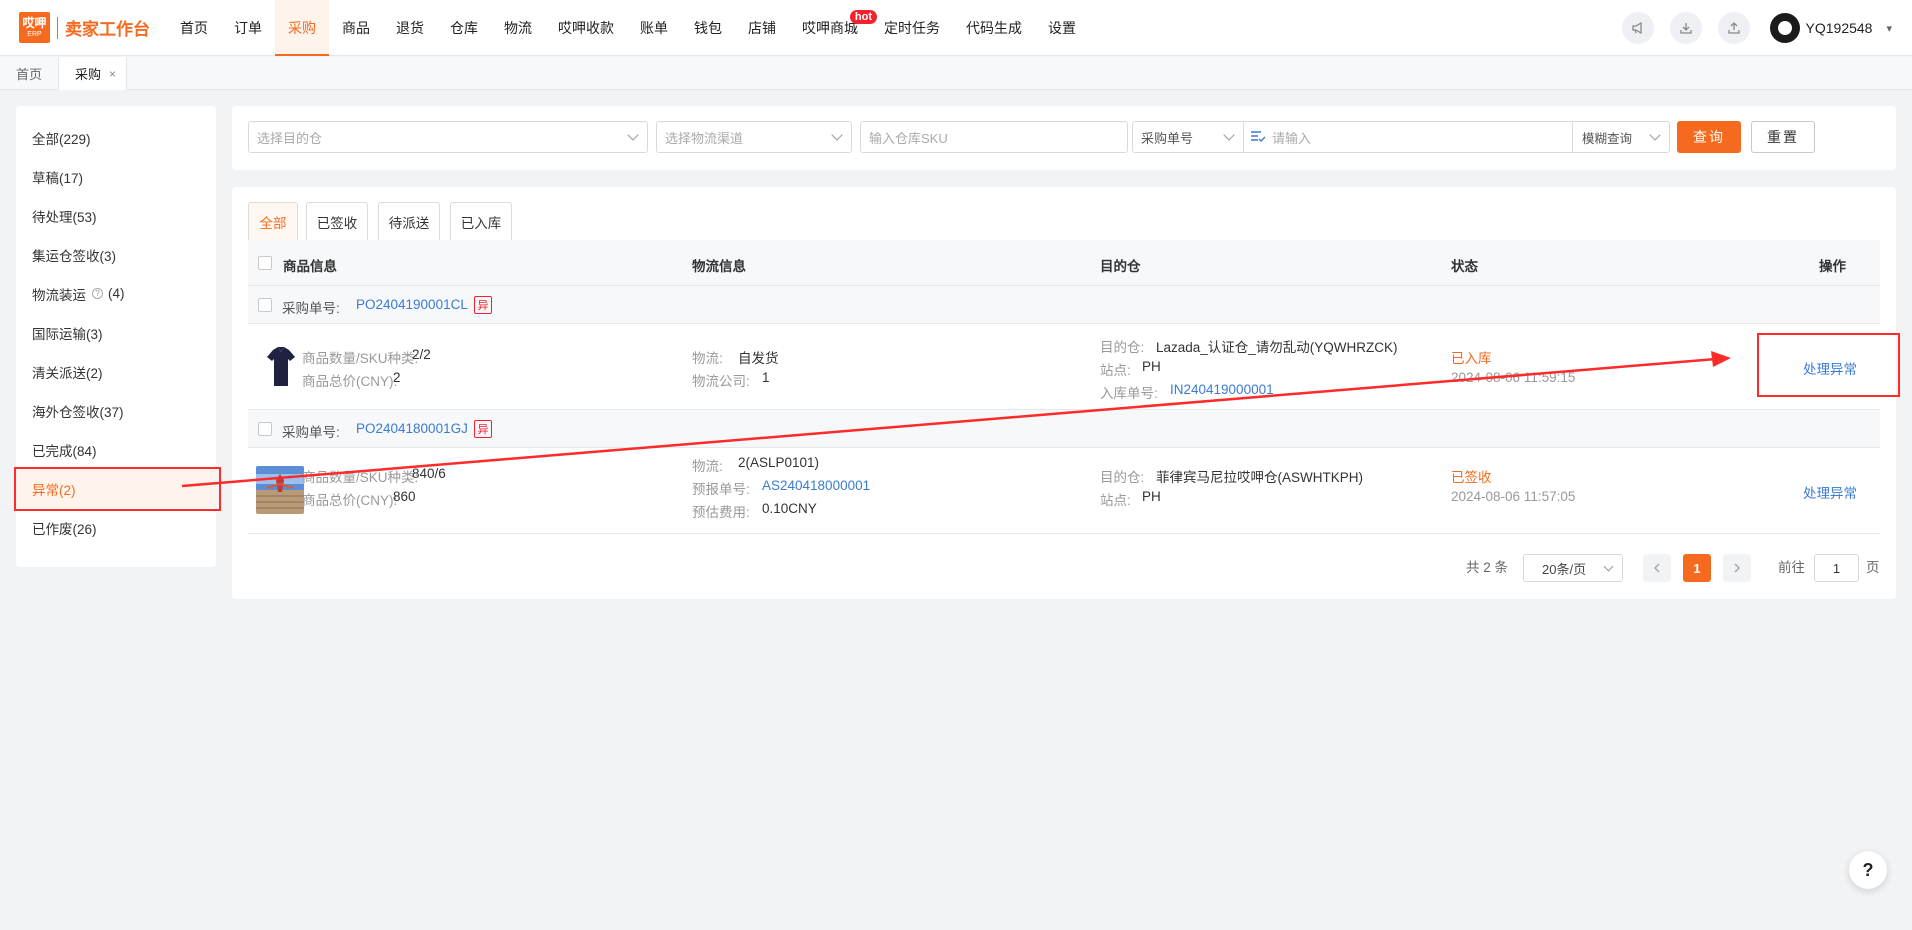 This screenshot has width=1912, height=930. I want to click on dest-value: 菲律宾马尼拉哎呷仓(ASWHTKPH), so click(1259, 477).